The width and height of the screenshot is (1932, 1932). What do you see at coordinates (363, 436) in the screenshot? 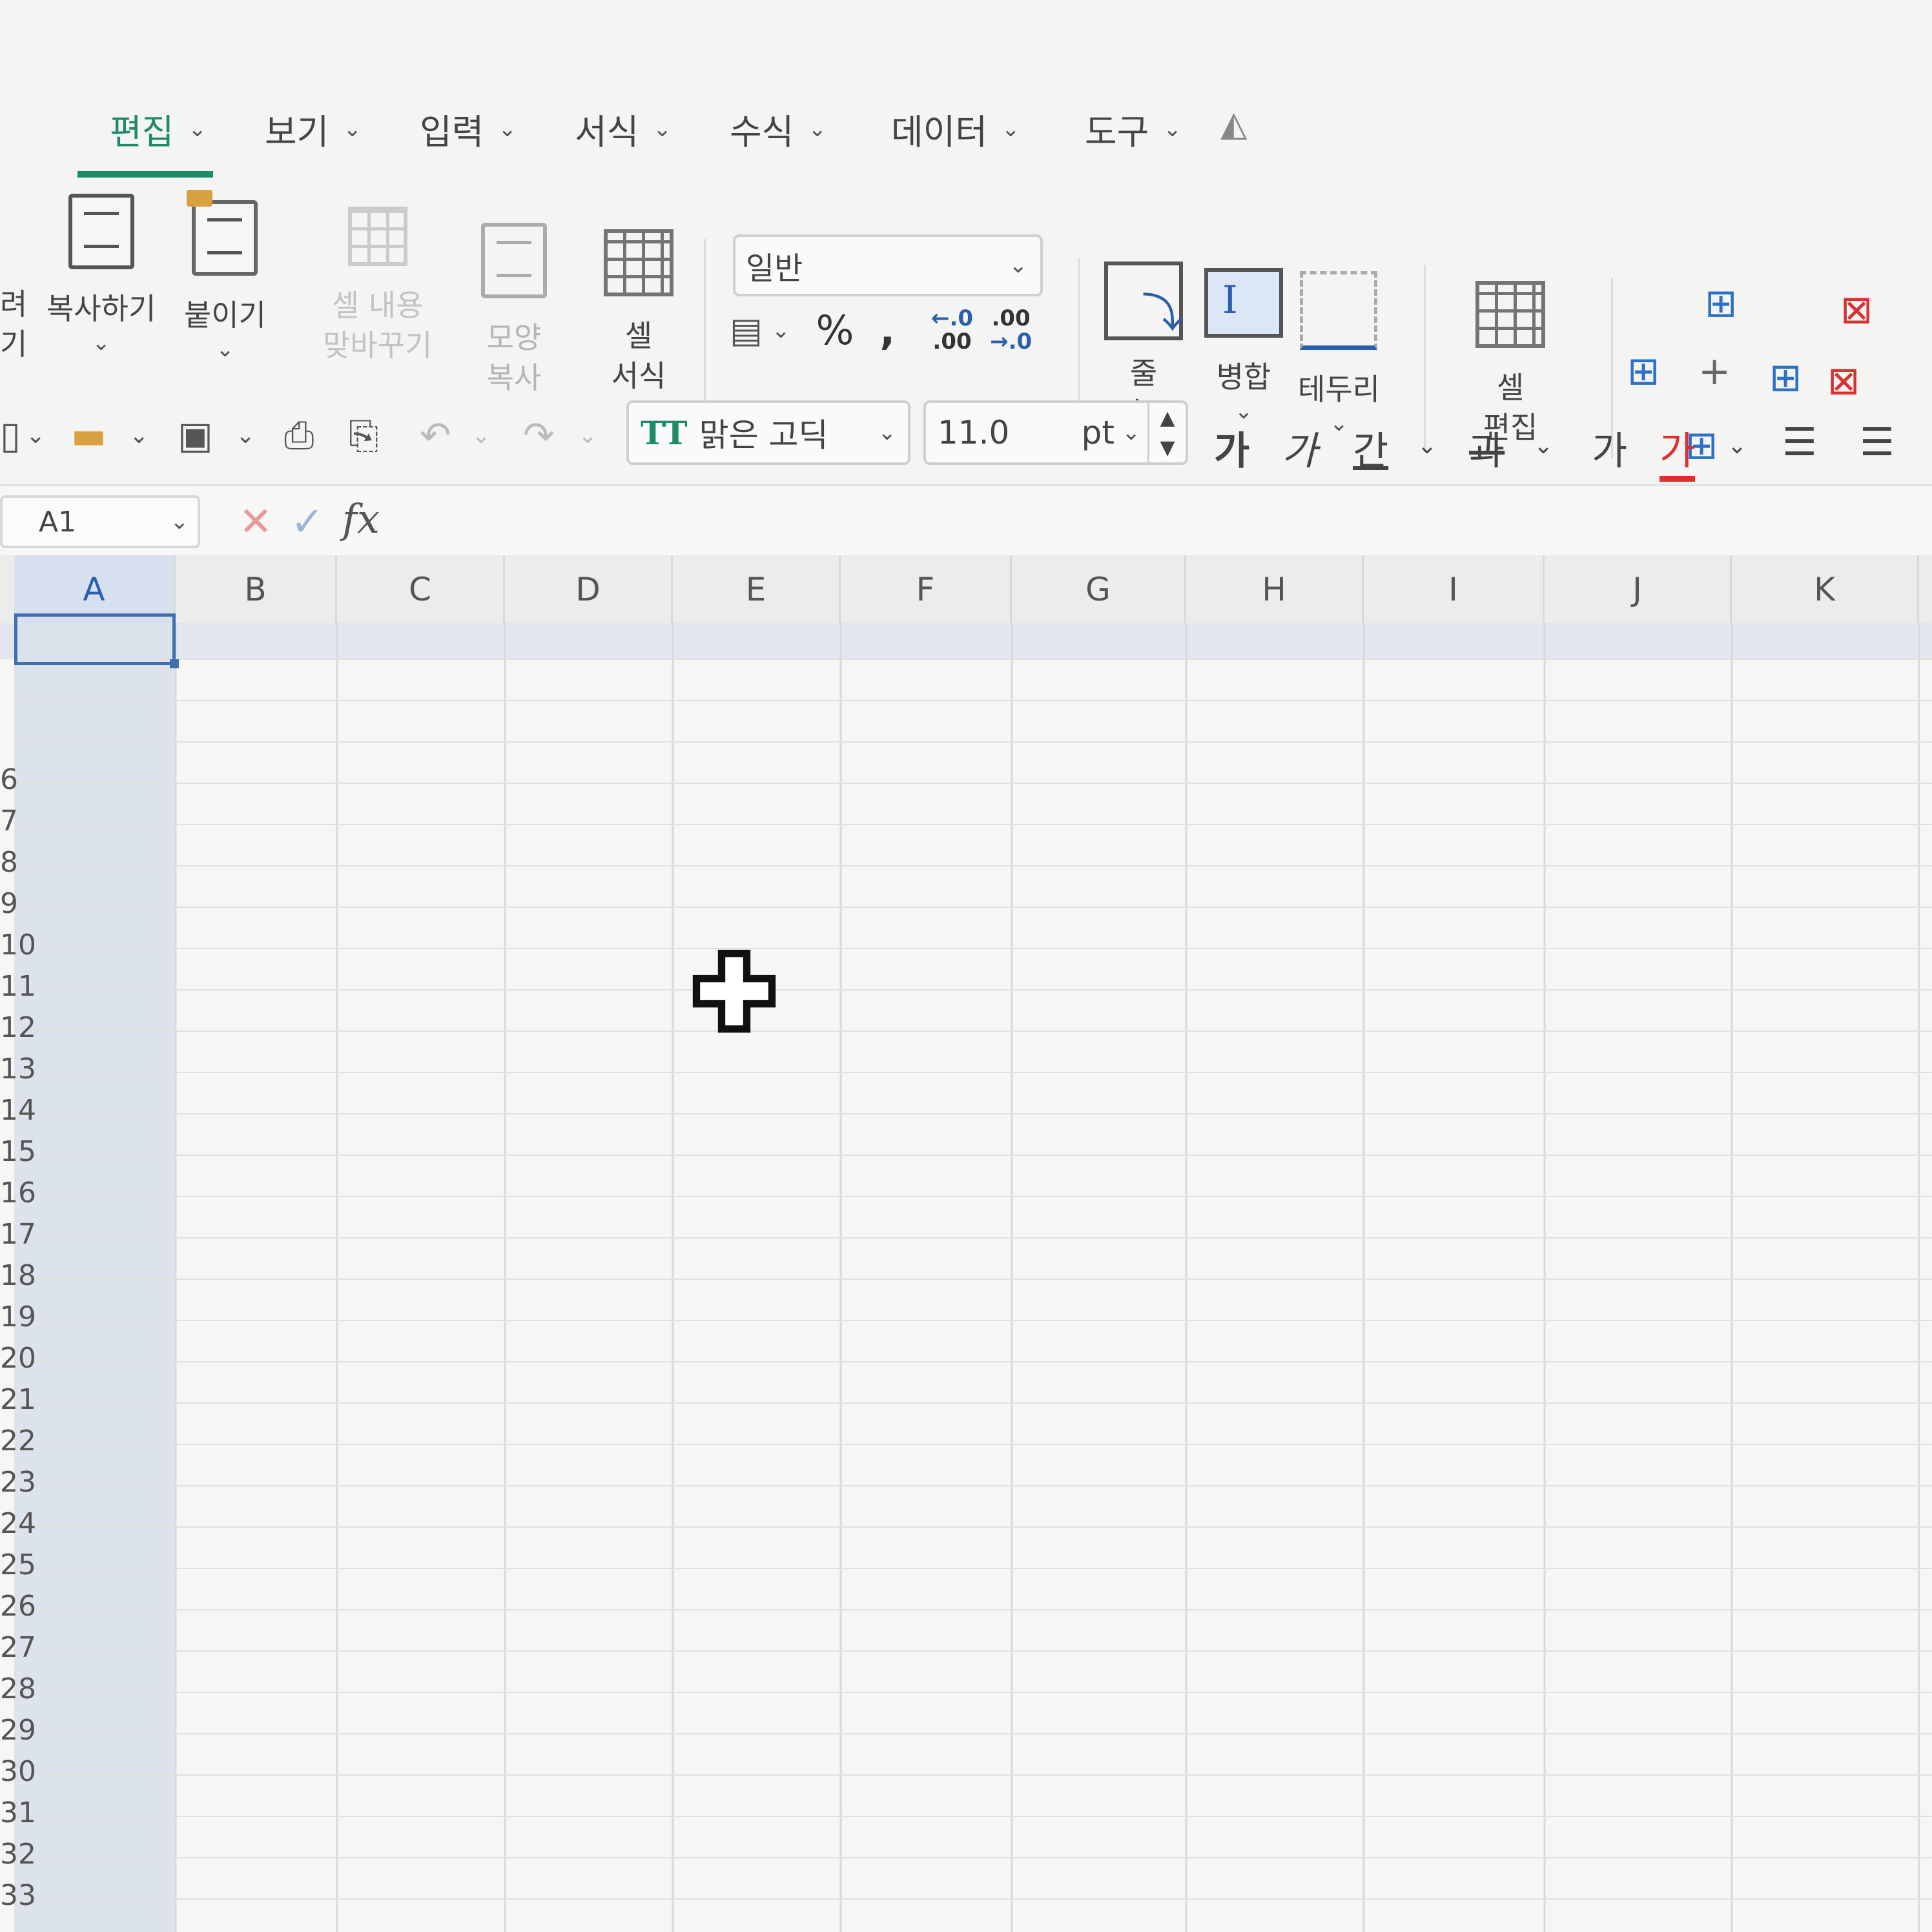
I see `print-preview-icon: ⎘` at bounding box center [363, 436].